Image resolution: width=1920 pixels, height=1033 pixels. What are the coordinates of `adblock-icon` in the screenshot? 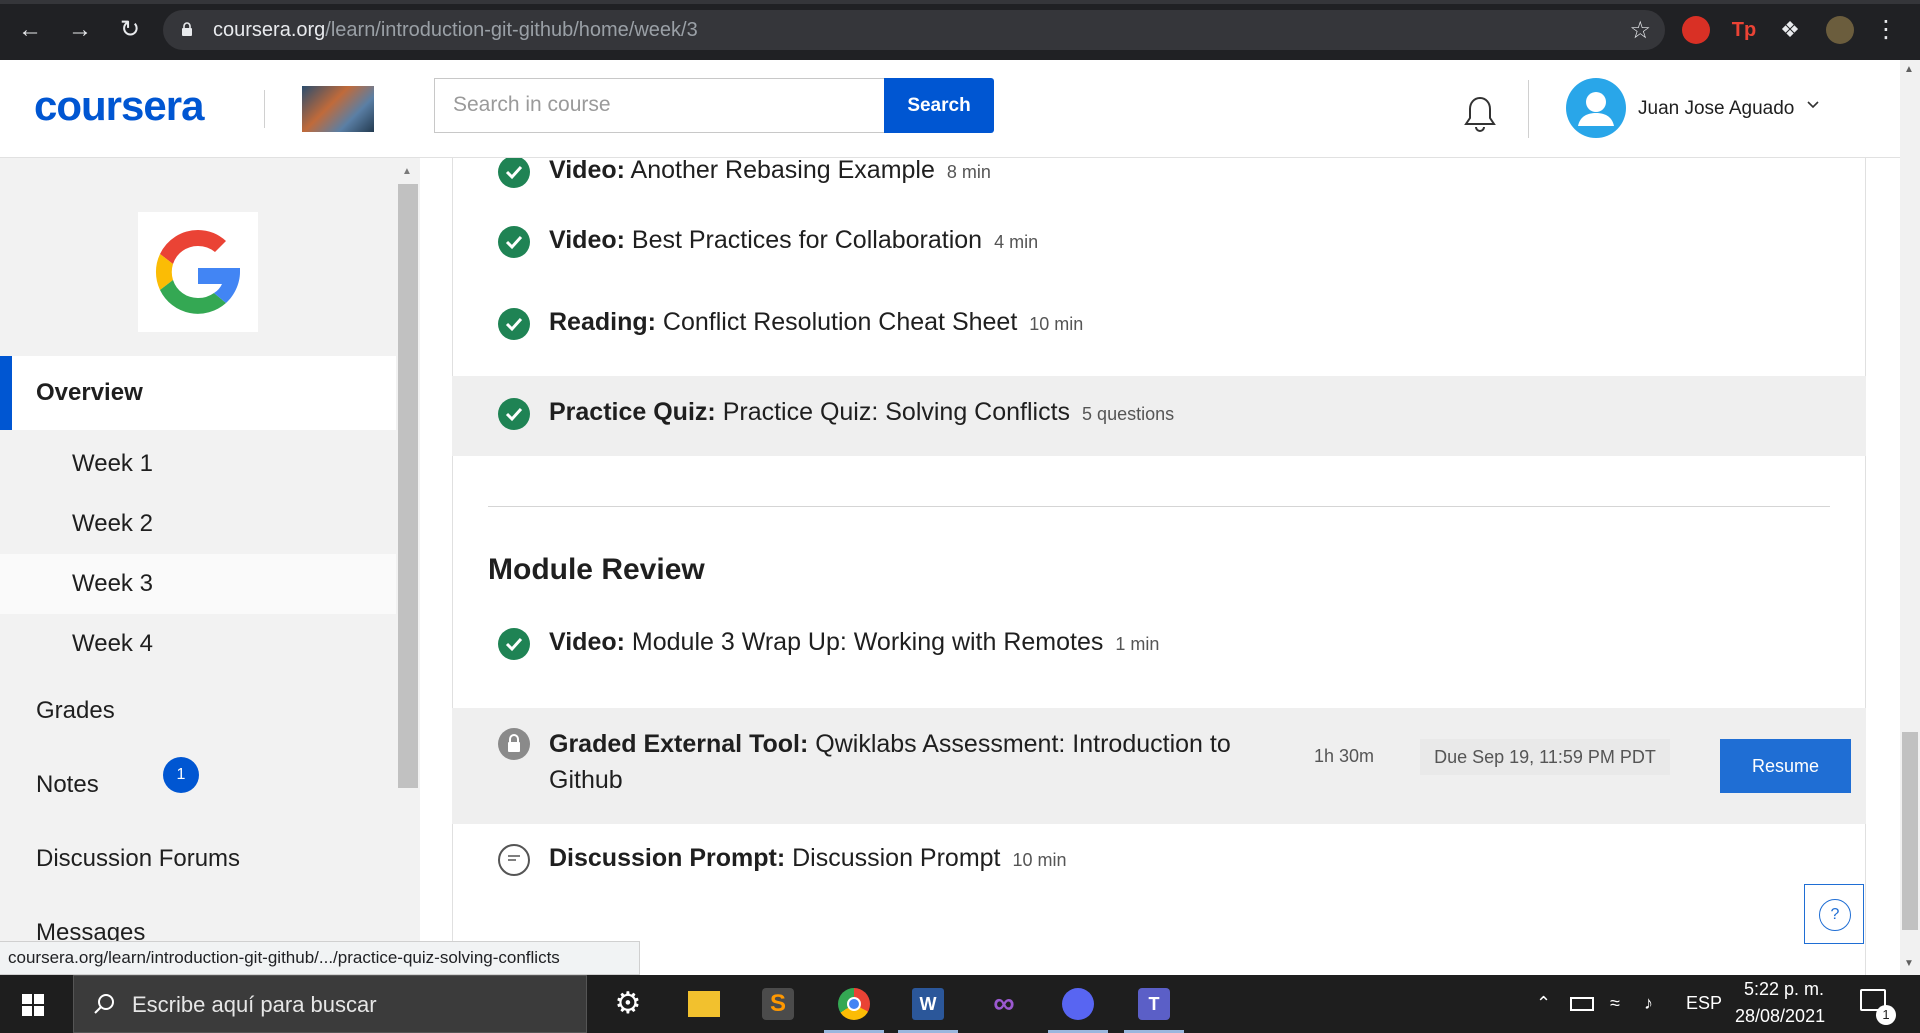 It's located at (1696, 30).